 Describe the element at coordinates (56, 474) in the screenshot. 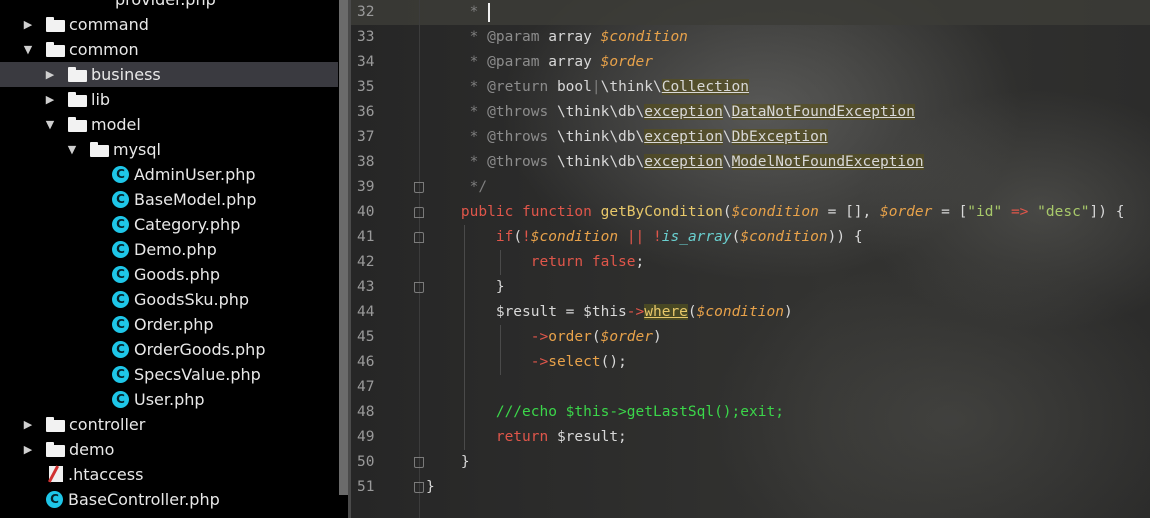

I see `htaccess-file-icon` at that location.